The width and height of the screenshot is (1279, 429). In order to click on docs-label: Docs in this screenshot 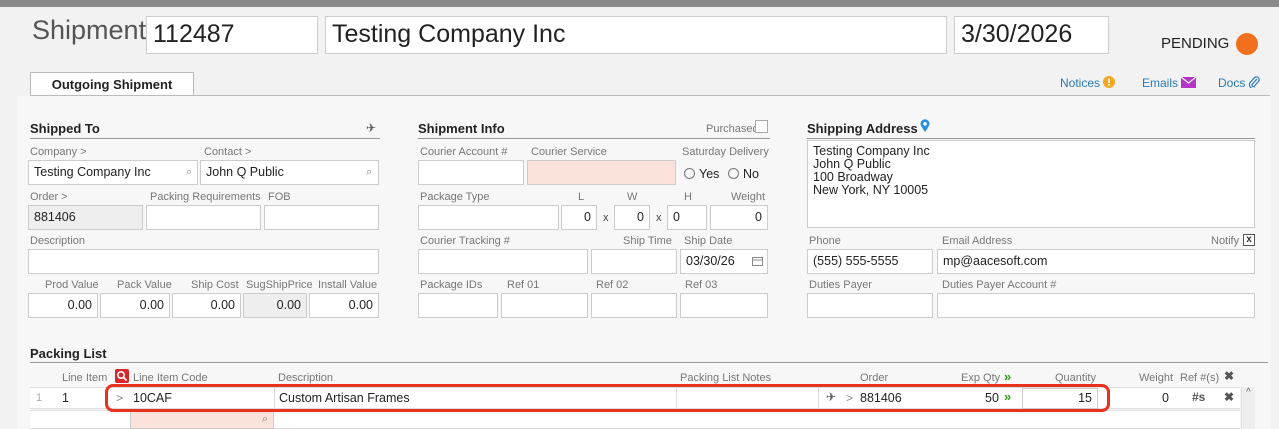, I will do `click(1232, 83)`.